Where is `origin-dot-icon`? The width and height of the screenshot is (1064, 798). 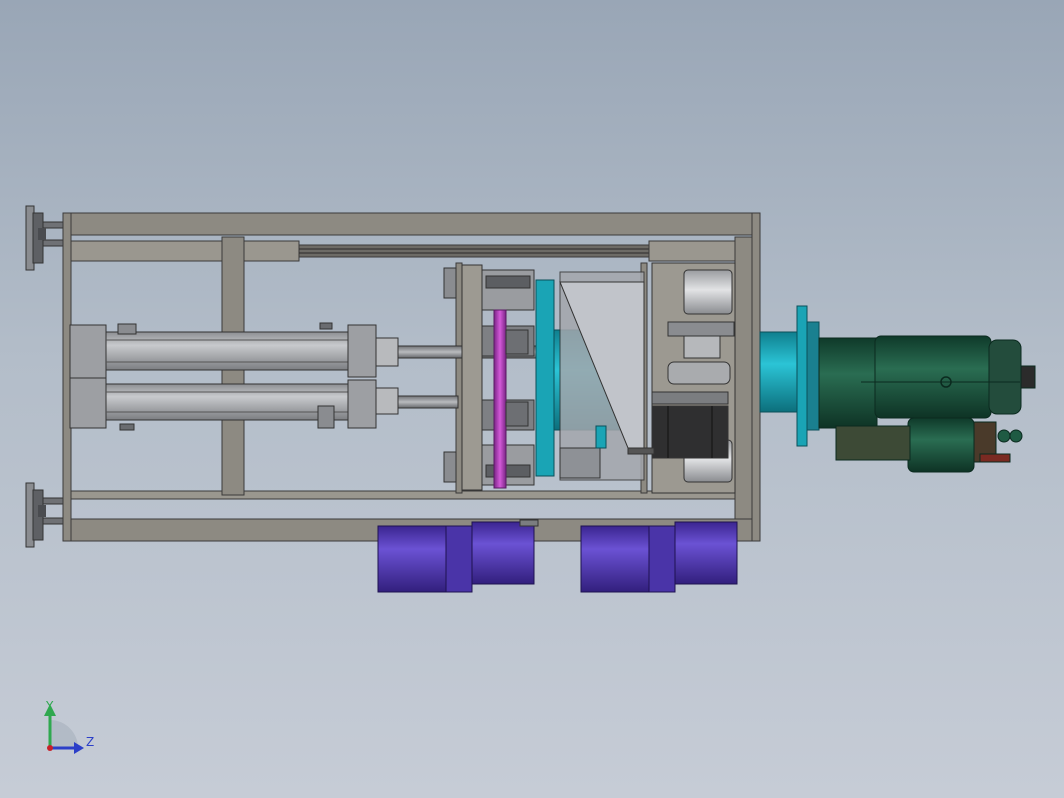 origin-dot-icon is located at coordinates (50, 748).